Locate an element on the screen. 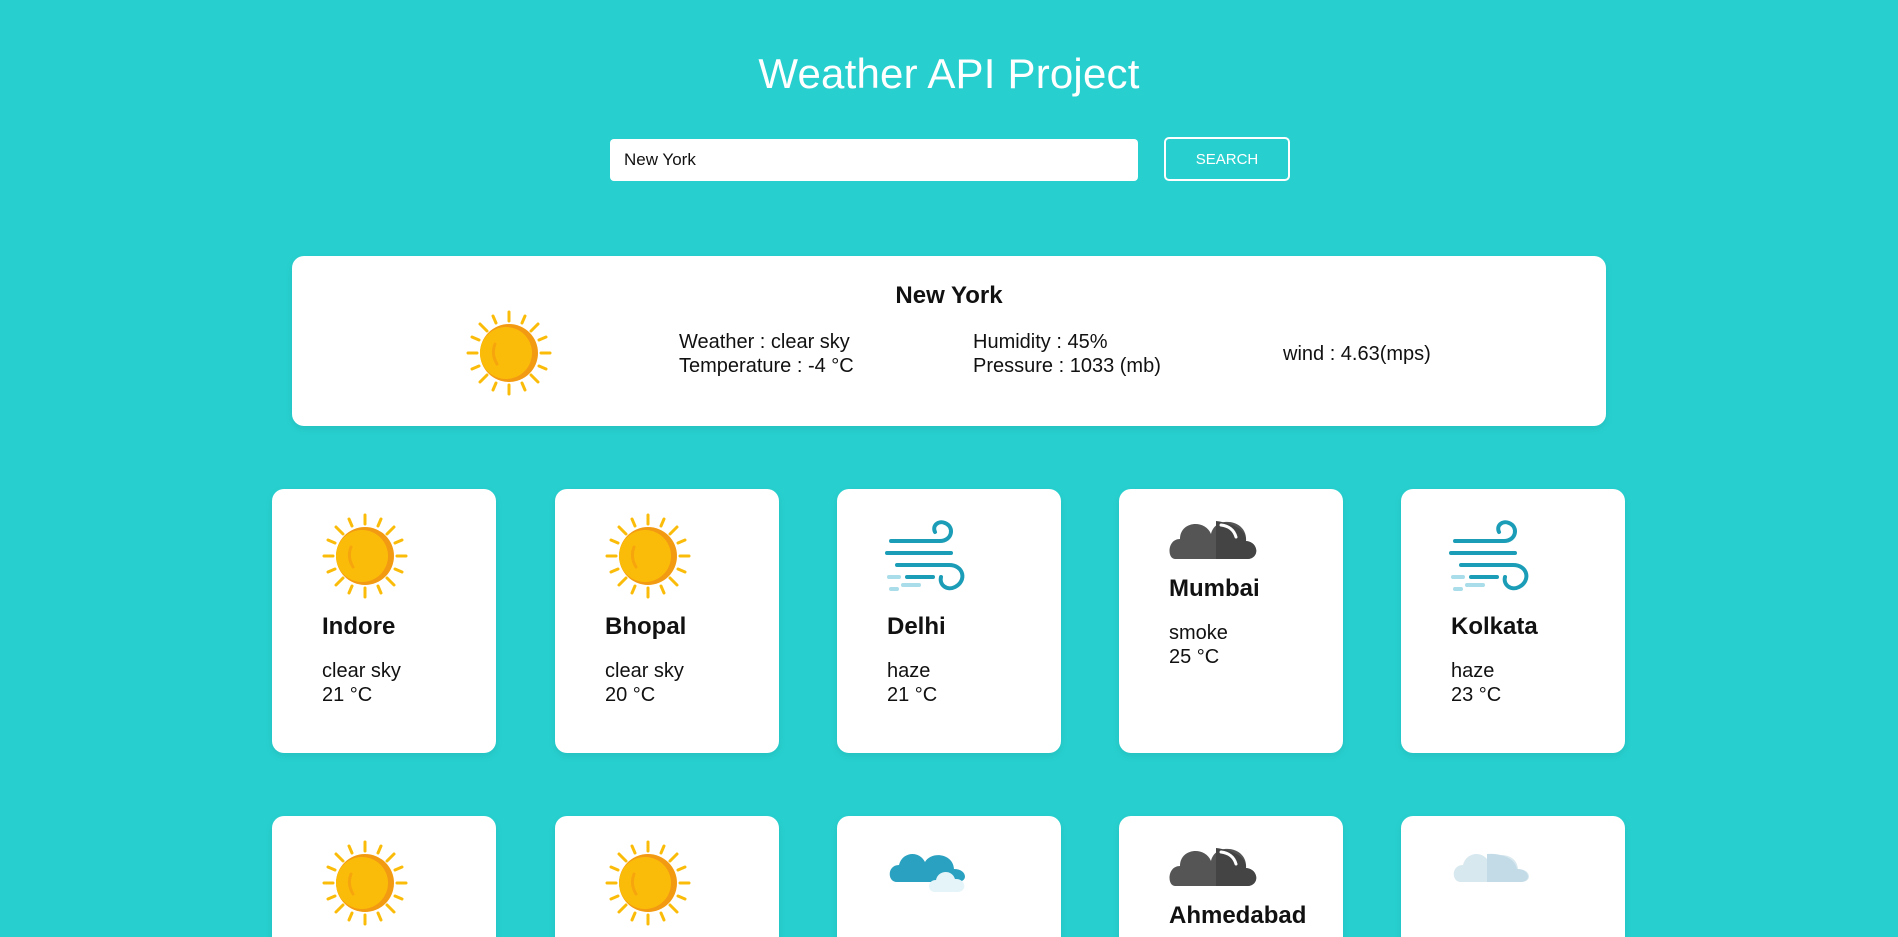 This screenshot has width=1898, height=937. city-card-kolkata: Kolkata haze 23 °C is located at coordinates (1513, 621).